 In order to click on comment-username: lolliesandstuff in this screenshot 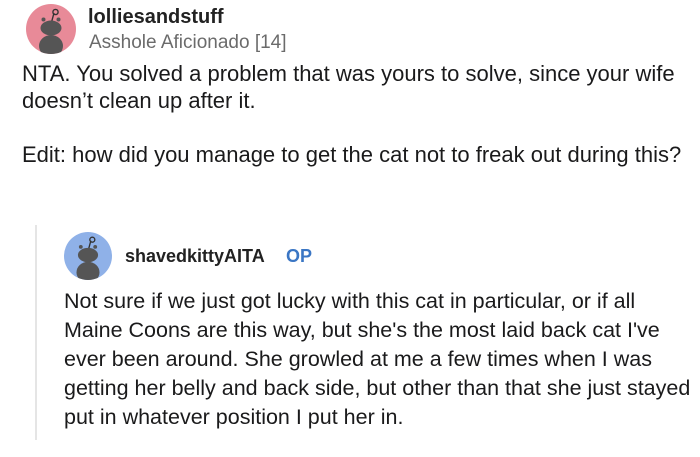, I will do `click(156, 17)`.